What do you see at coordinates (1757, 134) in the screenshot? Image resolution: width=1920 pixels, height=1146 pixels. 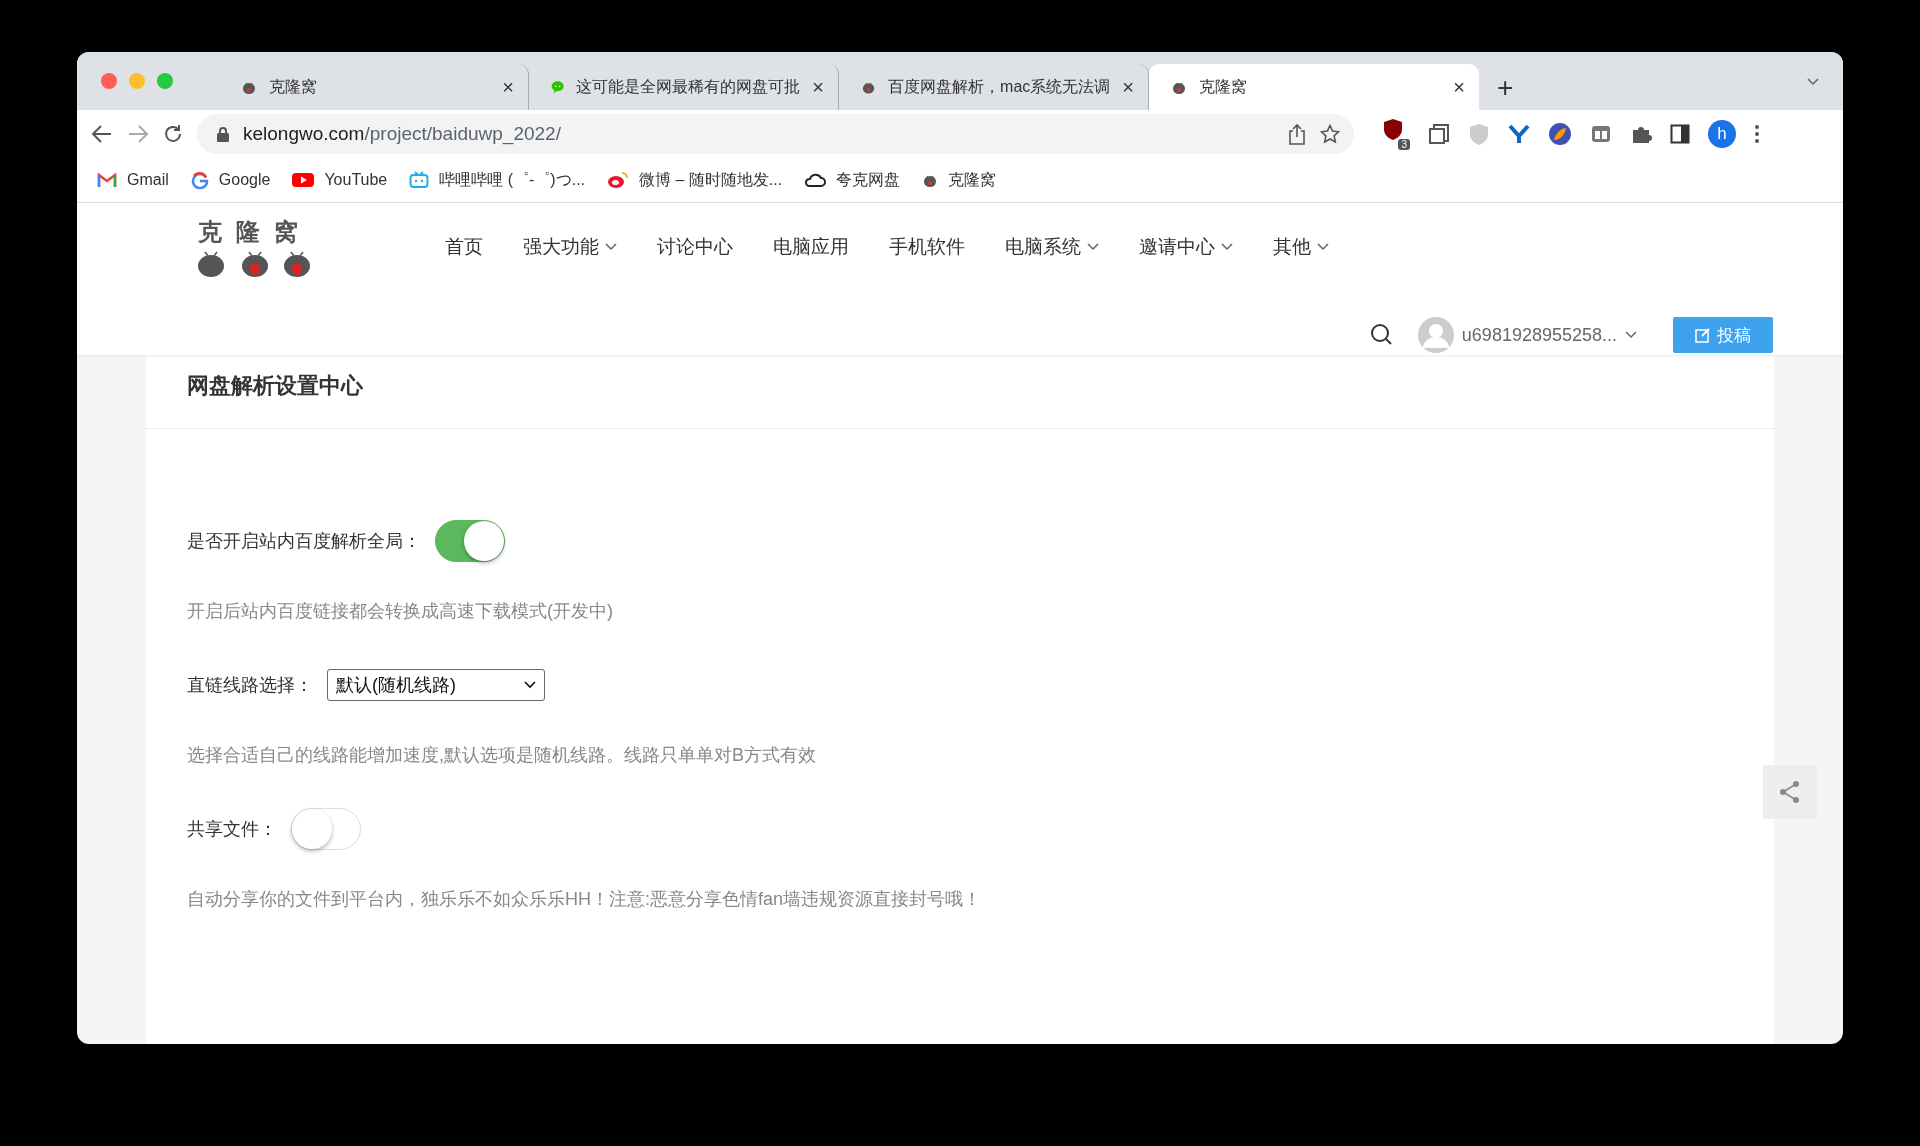 I see `more-menu-icon` at bounding box center [1757, 134].